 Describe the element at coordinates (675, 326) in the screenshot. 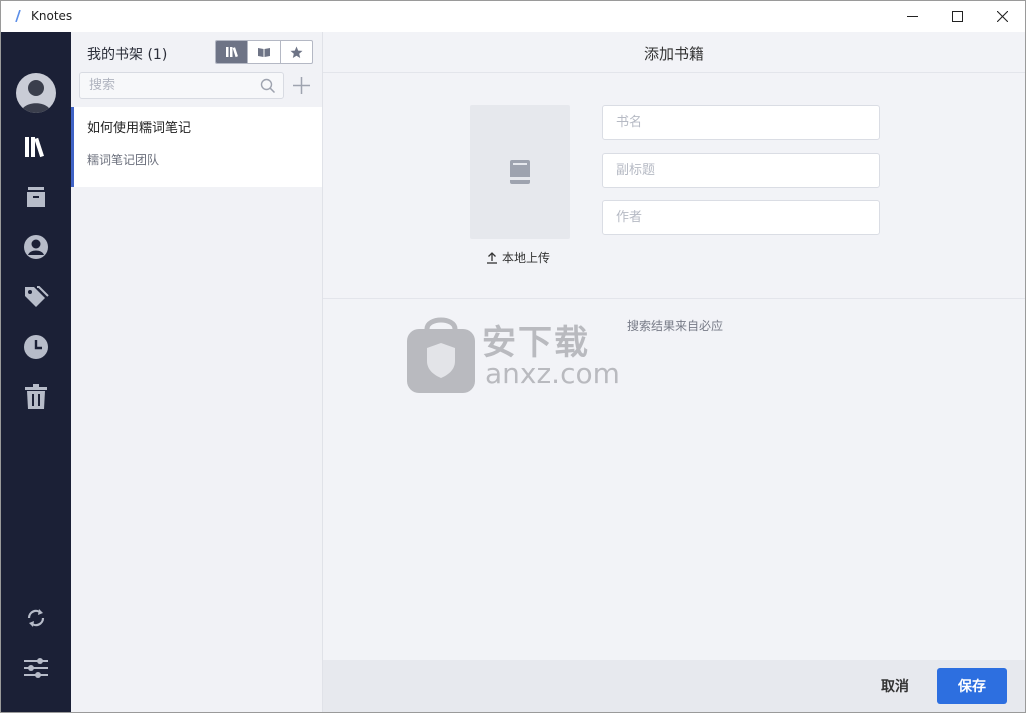

I see `search-source-note: 搜索结果来自必应` at that location.